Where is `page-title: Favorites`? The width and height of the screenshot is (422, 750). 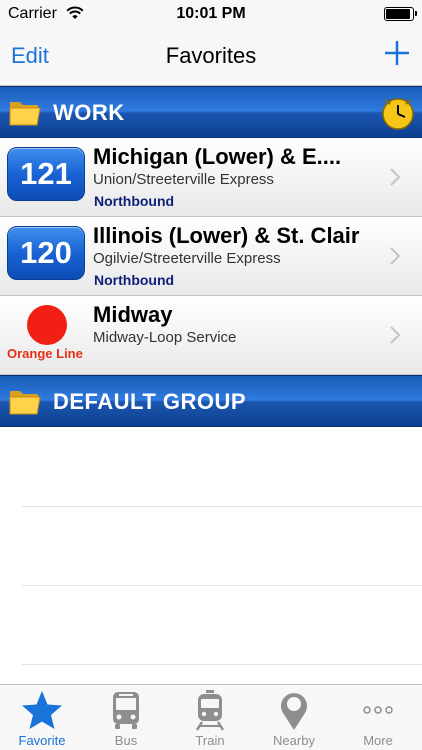 page-title: Favorites is located at coordinates (211, 55).